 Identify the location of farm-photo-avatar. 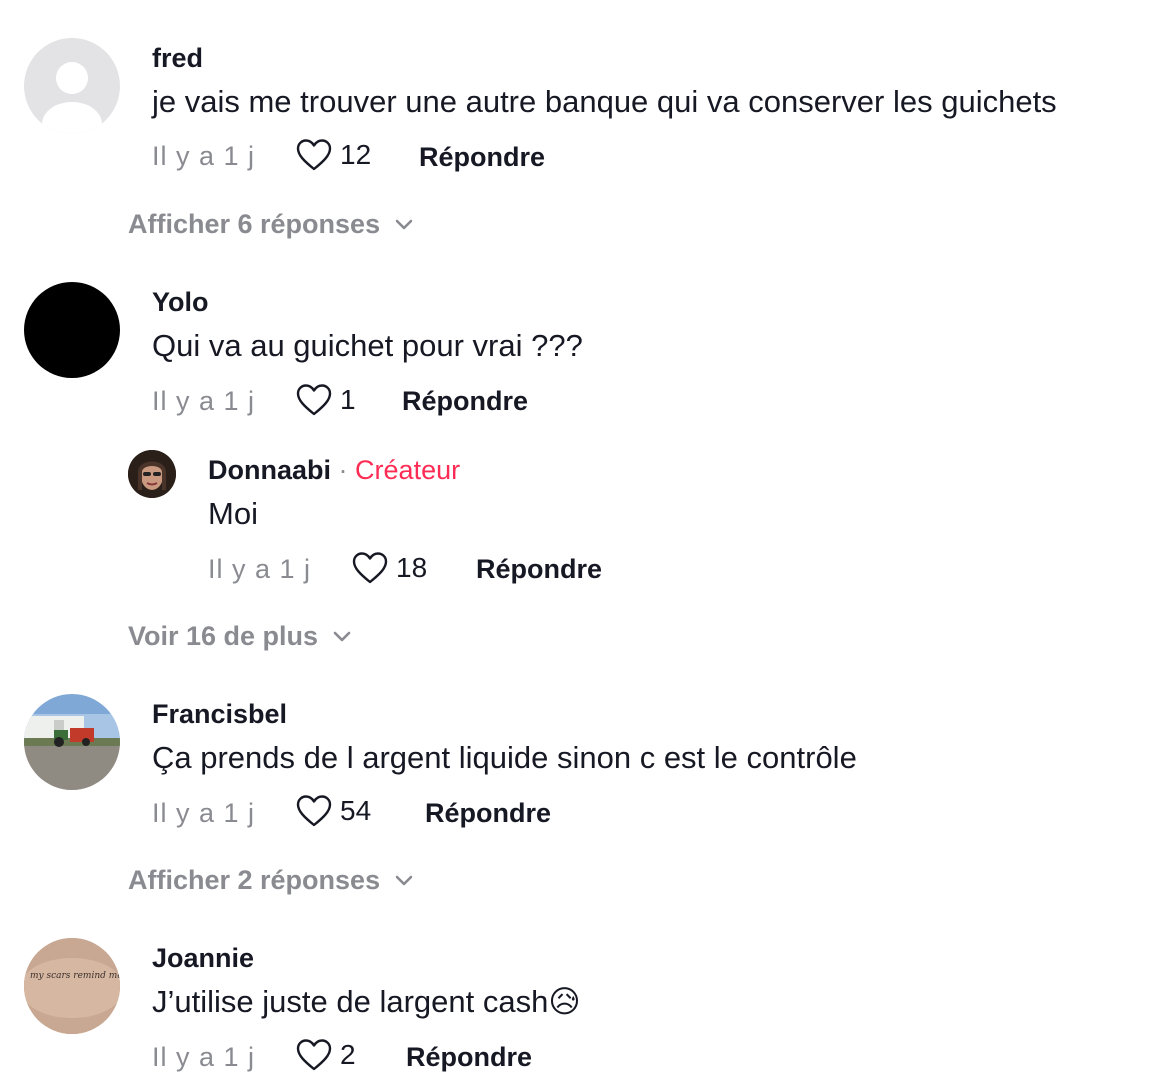
(72, 742).